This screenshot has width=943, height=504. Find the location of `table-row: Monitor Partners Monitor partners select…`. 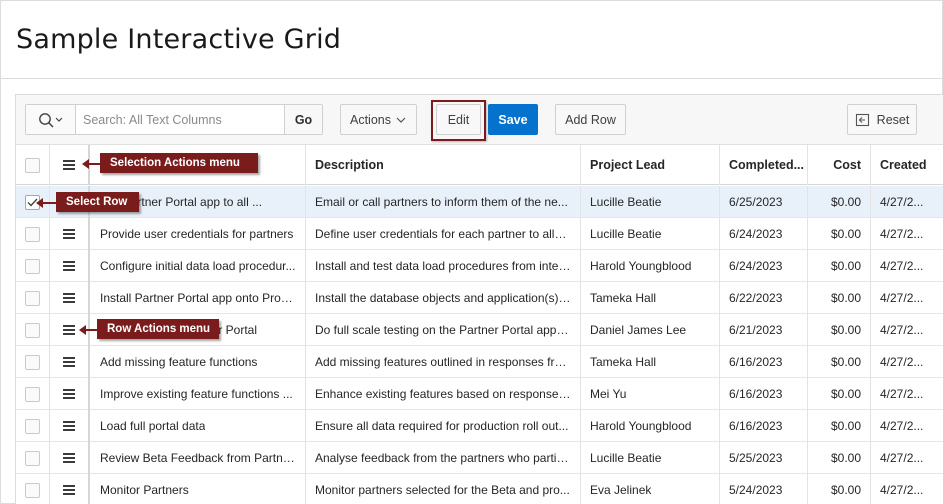

table-row: Monitor Partners Monitor partners select… is located at coordinates (479, 489).